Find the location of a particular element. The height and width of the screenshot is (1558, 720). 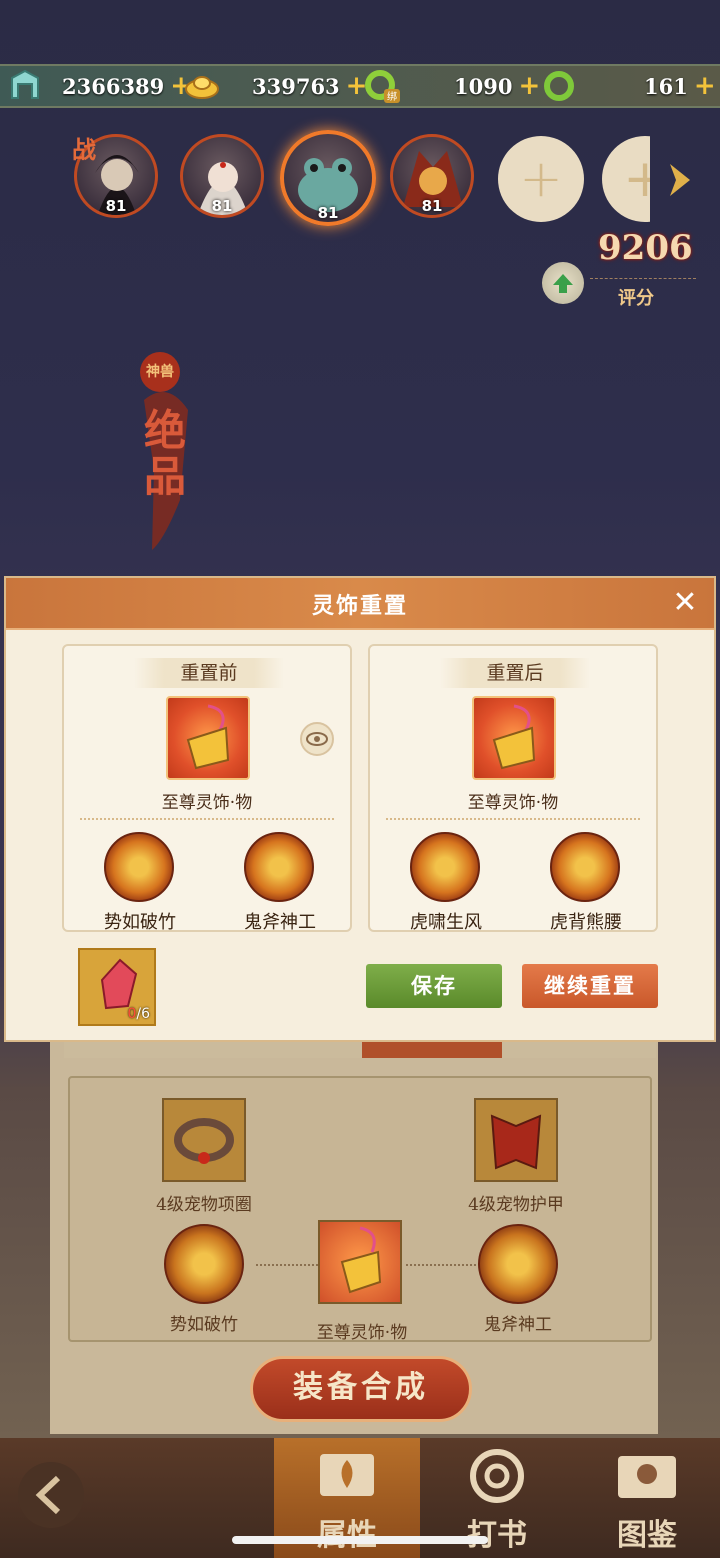

dialog-title: 灵饰重置 is located at coordinates (359, 606).